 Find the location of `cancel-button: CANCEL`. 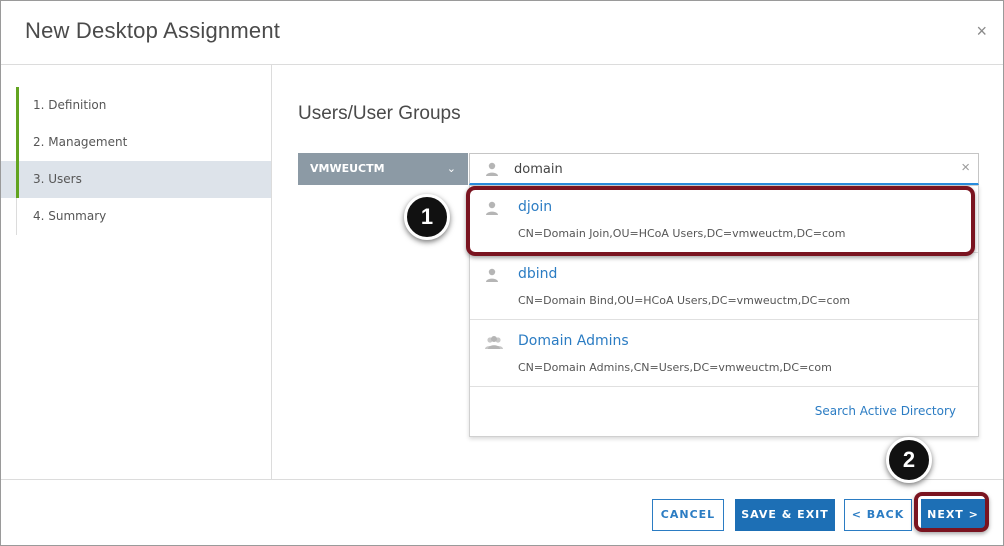

cancel-button: CANCEL is located at coordinates (688, 515).